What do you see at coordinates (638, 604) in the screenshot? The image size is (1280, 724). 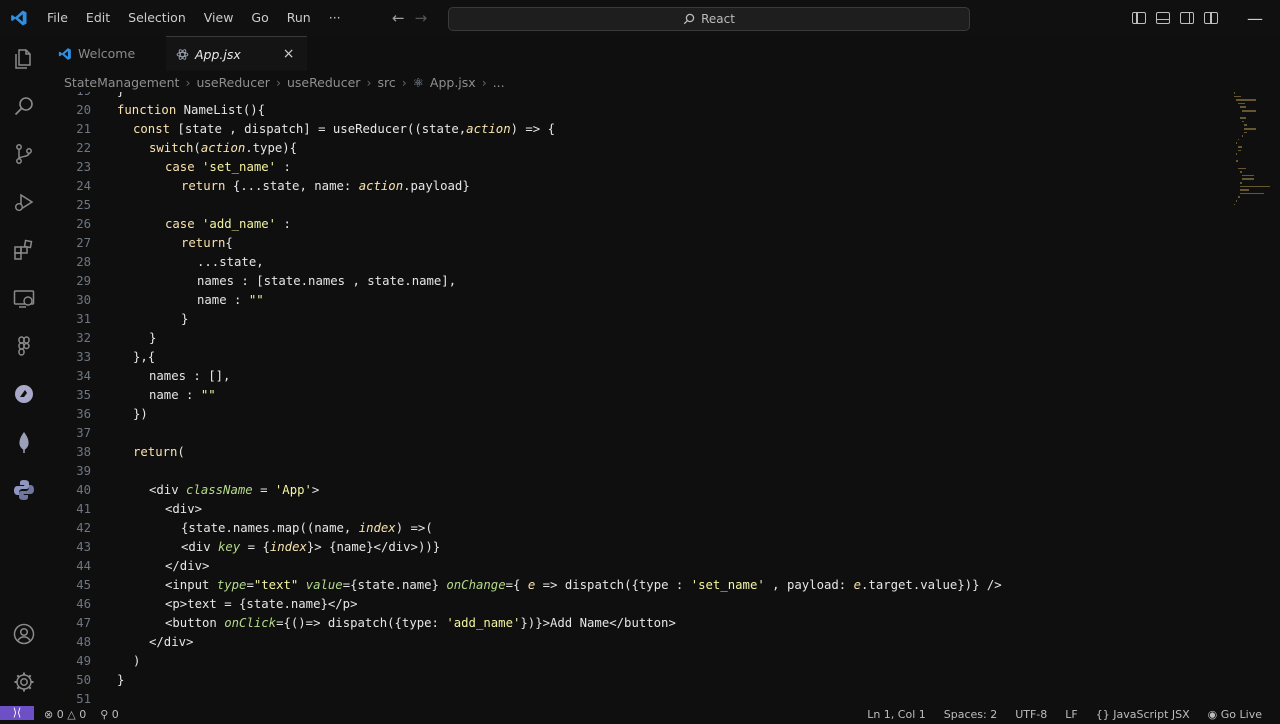 I see `code-line: 46<p>text = {state.name}</p>` at bounding box center [638, 604].